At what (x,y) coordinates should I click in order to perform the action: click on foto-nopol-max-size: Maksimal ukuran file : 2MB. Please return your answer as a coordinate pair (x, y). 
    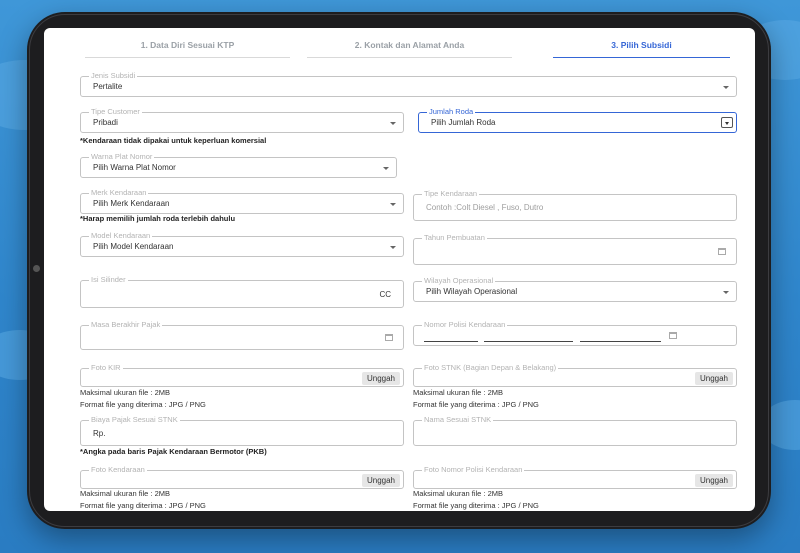
    Looking at the image, I should click on (458, 493).